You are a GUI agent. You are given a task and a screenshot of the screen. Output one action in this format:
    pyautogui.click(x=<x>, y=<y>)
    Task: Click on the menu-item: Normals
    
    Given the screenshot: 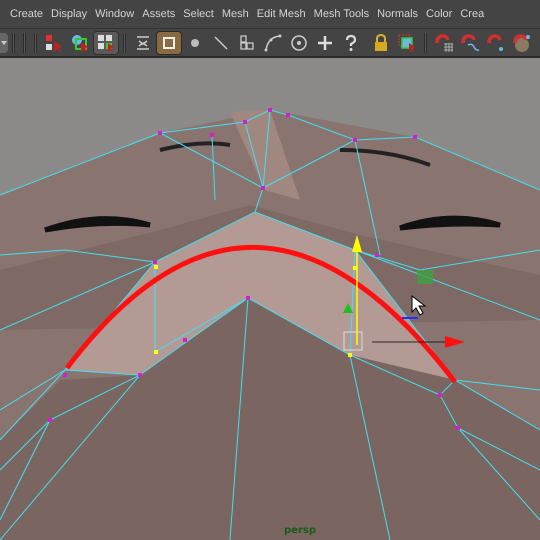 What is the action you would take?
    pyautogui.click(x=397, y=14)
    